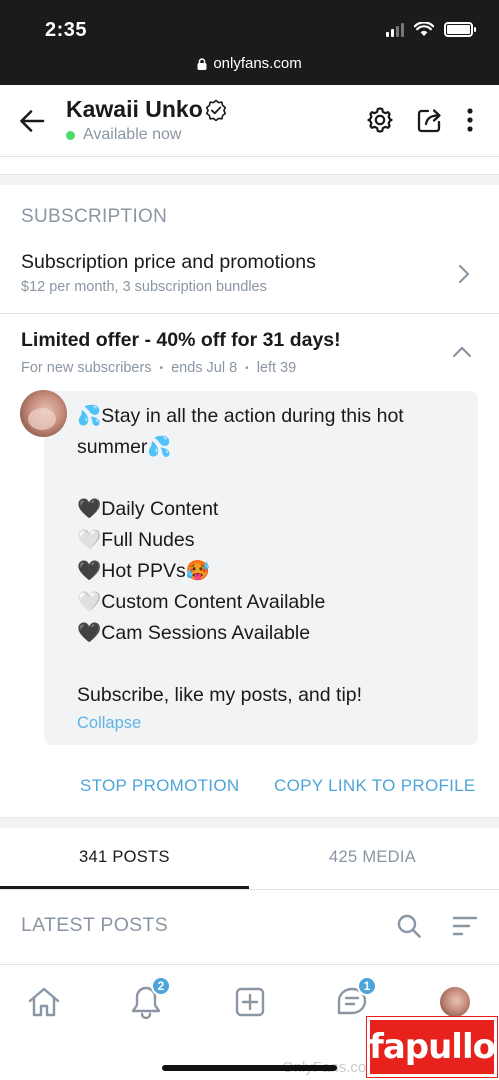  Describe the element at coordinates (424, 29) in the screenshot. I see `wifi-icon` at that location.